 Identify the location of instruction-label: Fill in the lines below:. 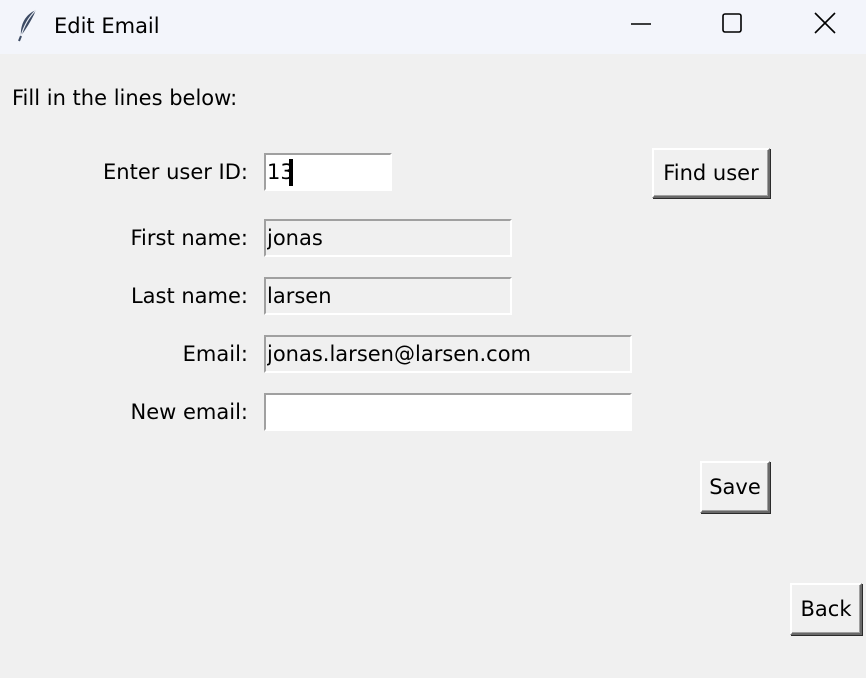
(125, 98).